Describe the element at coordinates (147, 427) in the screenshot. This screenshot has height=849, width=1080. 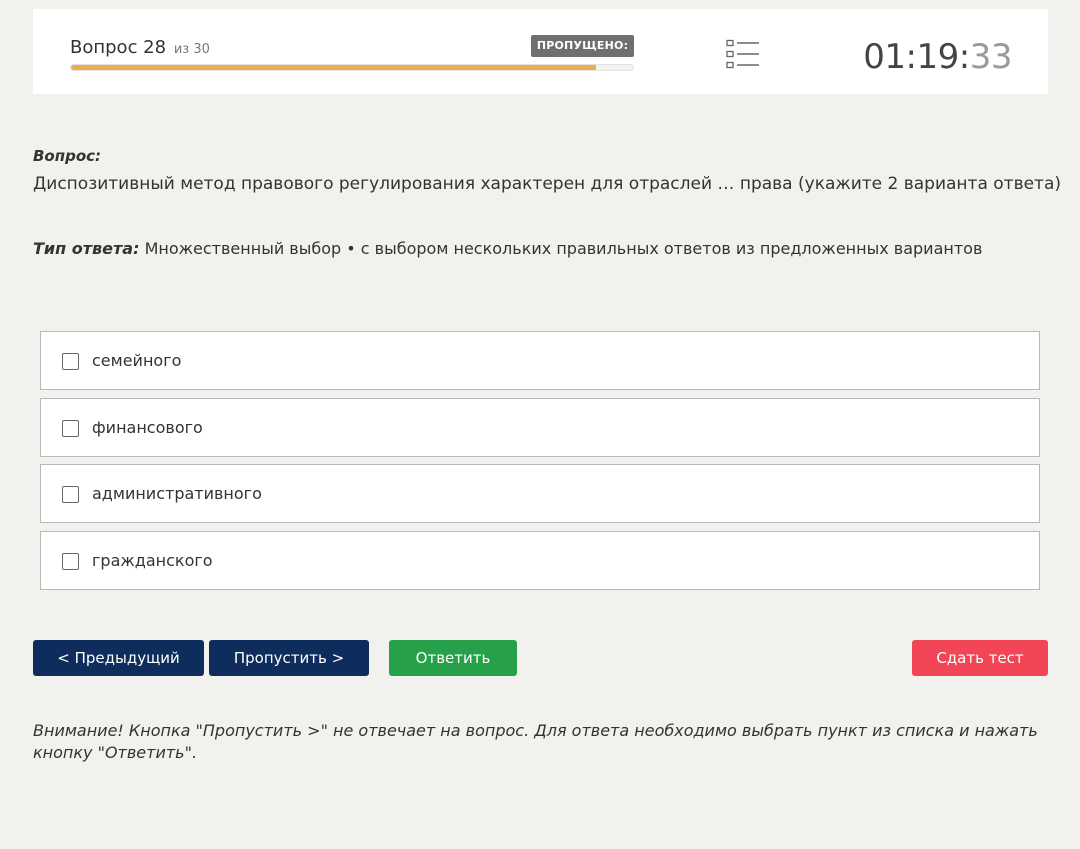
I see `option-label: финансового` at that location.